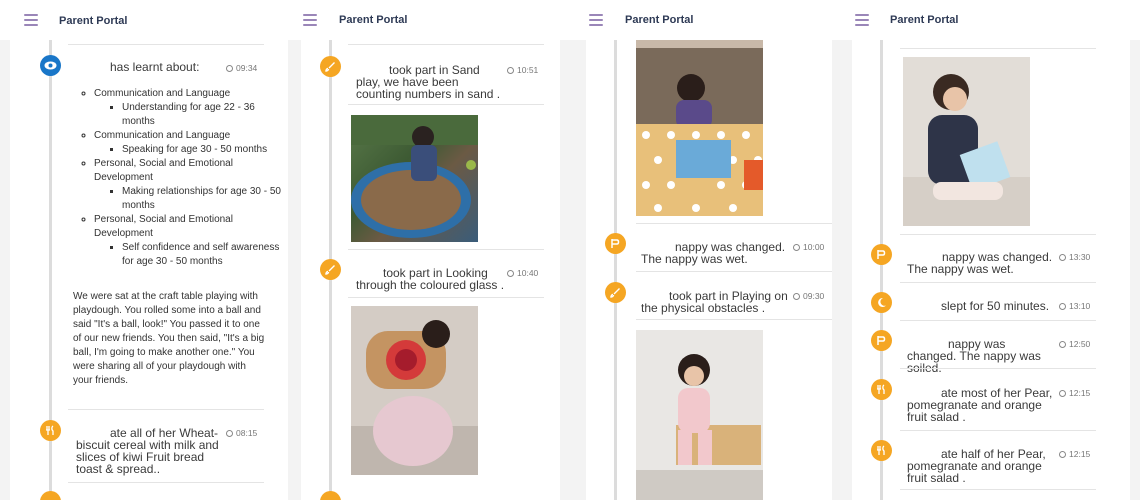 This screenshot has width=1140, height=500. I want to click on physical-obstacles-time: 09:30, so click(808, 296).